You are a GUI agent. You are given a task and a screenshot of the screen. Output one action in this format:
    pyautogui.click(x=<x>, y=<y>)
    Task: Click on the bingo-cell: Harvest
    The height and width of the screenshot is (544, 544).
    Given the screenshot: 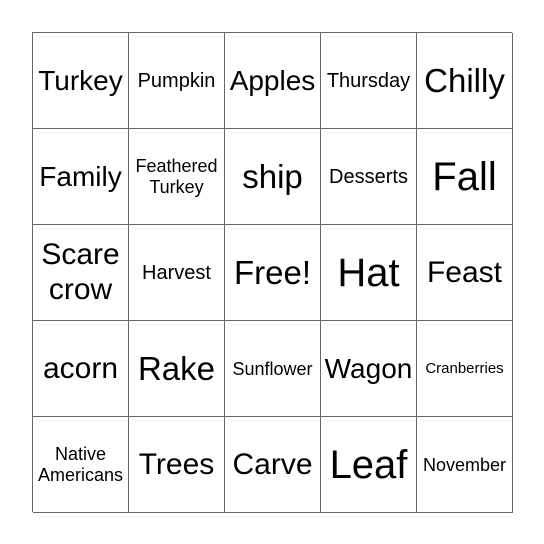 What is the action you would take?
    pyautogui.click(x=177, y=273)
    